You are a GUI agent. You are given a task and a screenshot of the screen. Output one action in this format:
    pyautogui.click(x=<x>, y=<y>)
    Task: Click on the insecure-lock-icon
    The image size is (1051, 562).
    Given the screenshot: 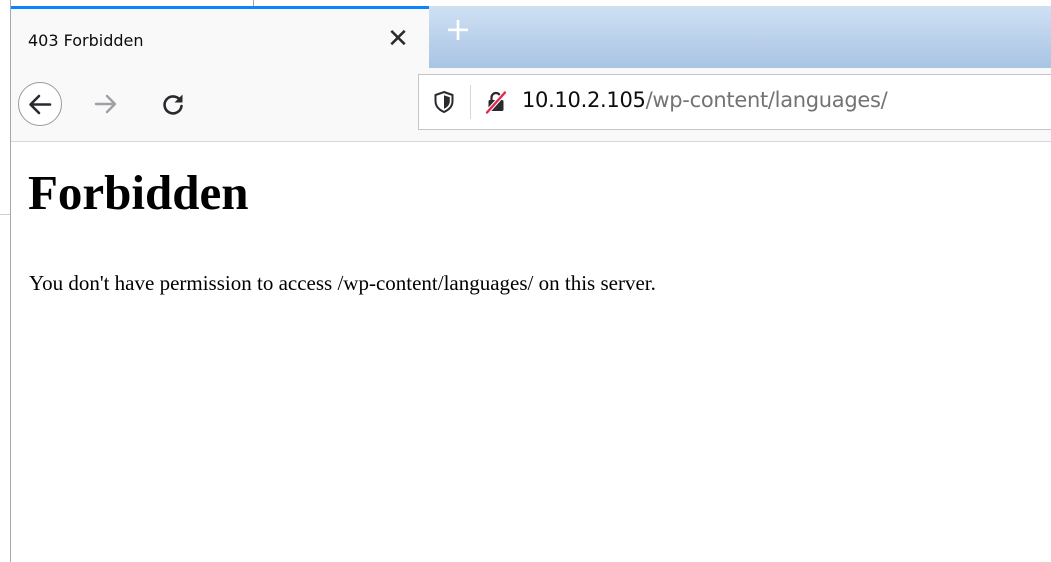 What is the action you would take?
    pyautogui.click(x=496, y=102)
    